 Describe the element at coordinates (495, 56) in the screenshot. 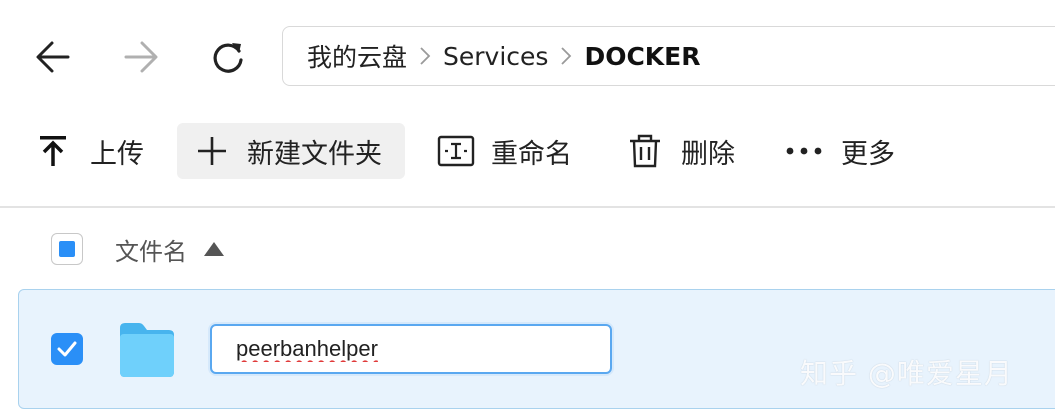

I see `breadcrumb-item-services: Services` at that location.